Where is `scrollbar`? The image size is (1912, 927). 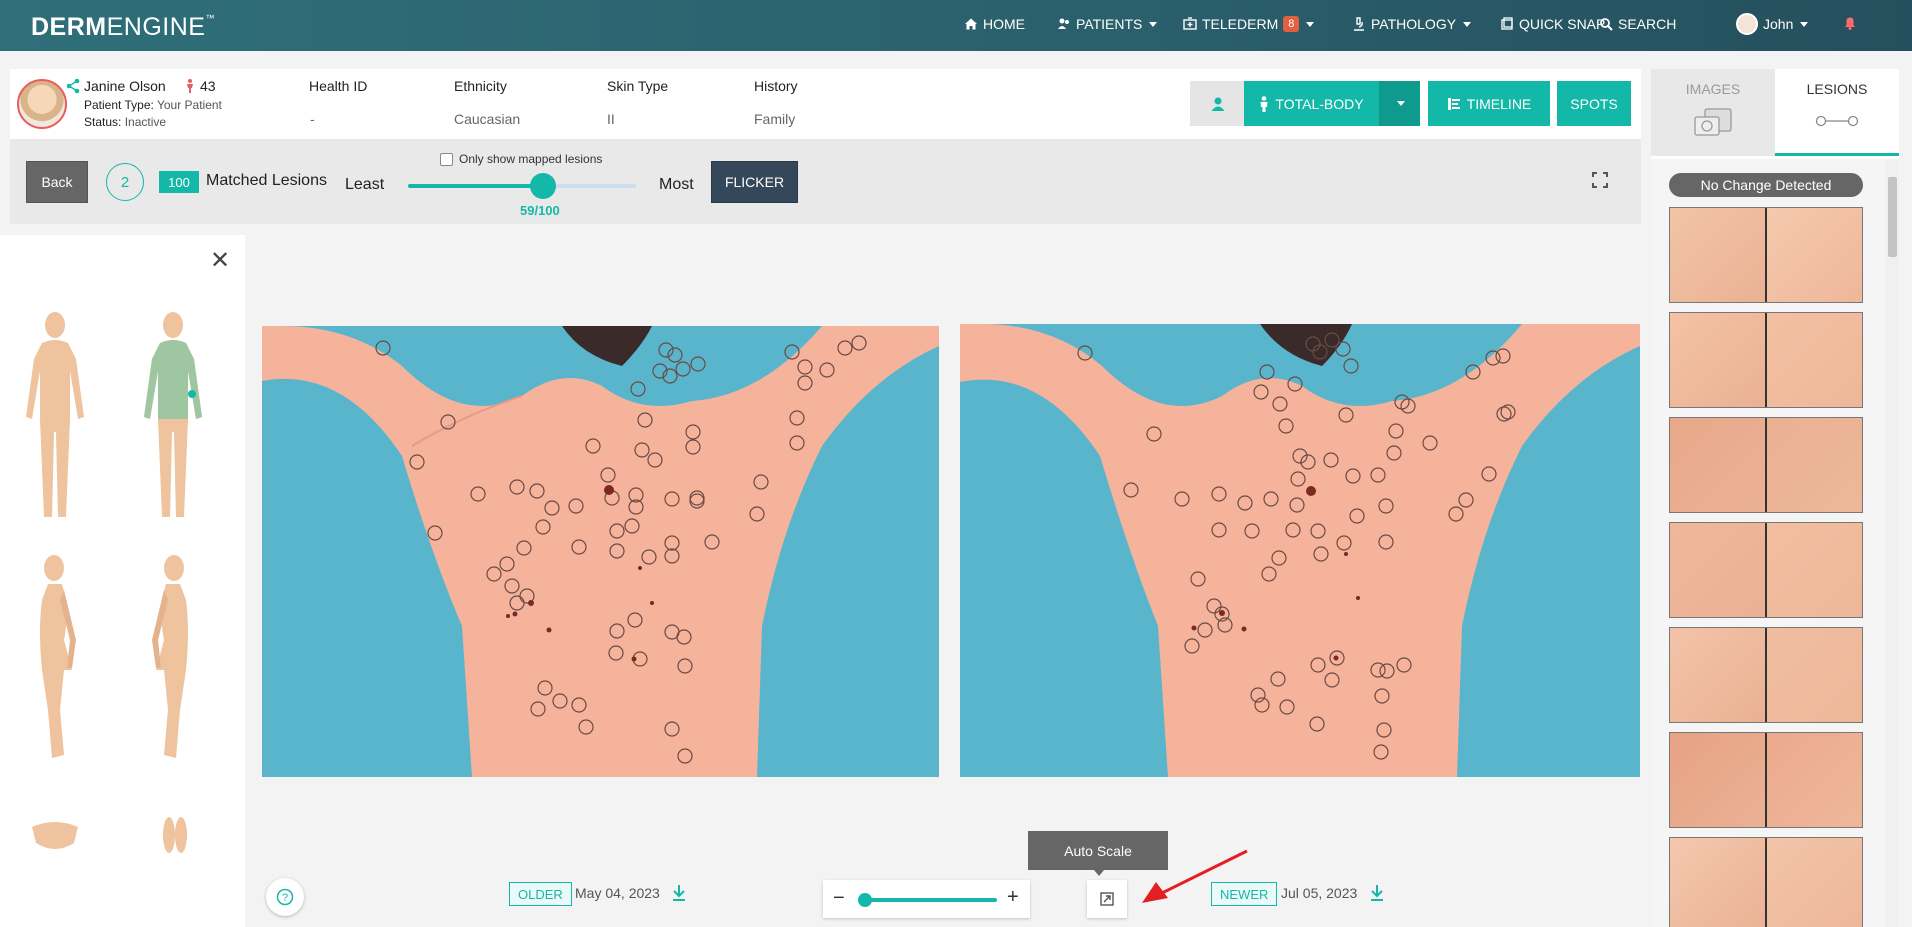 scrollbar is located at coordinates (1892, 543).